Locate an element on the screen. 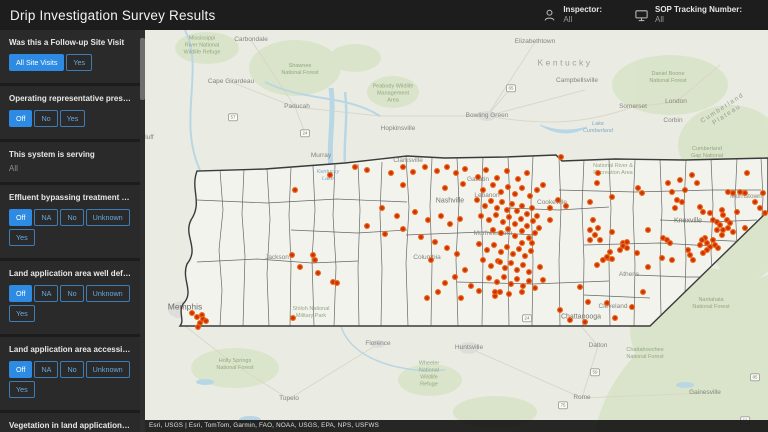 This screenshot has height=432, width=768. filter-option-button: All Site Visits is located at coordinates (37, 62).